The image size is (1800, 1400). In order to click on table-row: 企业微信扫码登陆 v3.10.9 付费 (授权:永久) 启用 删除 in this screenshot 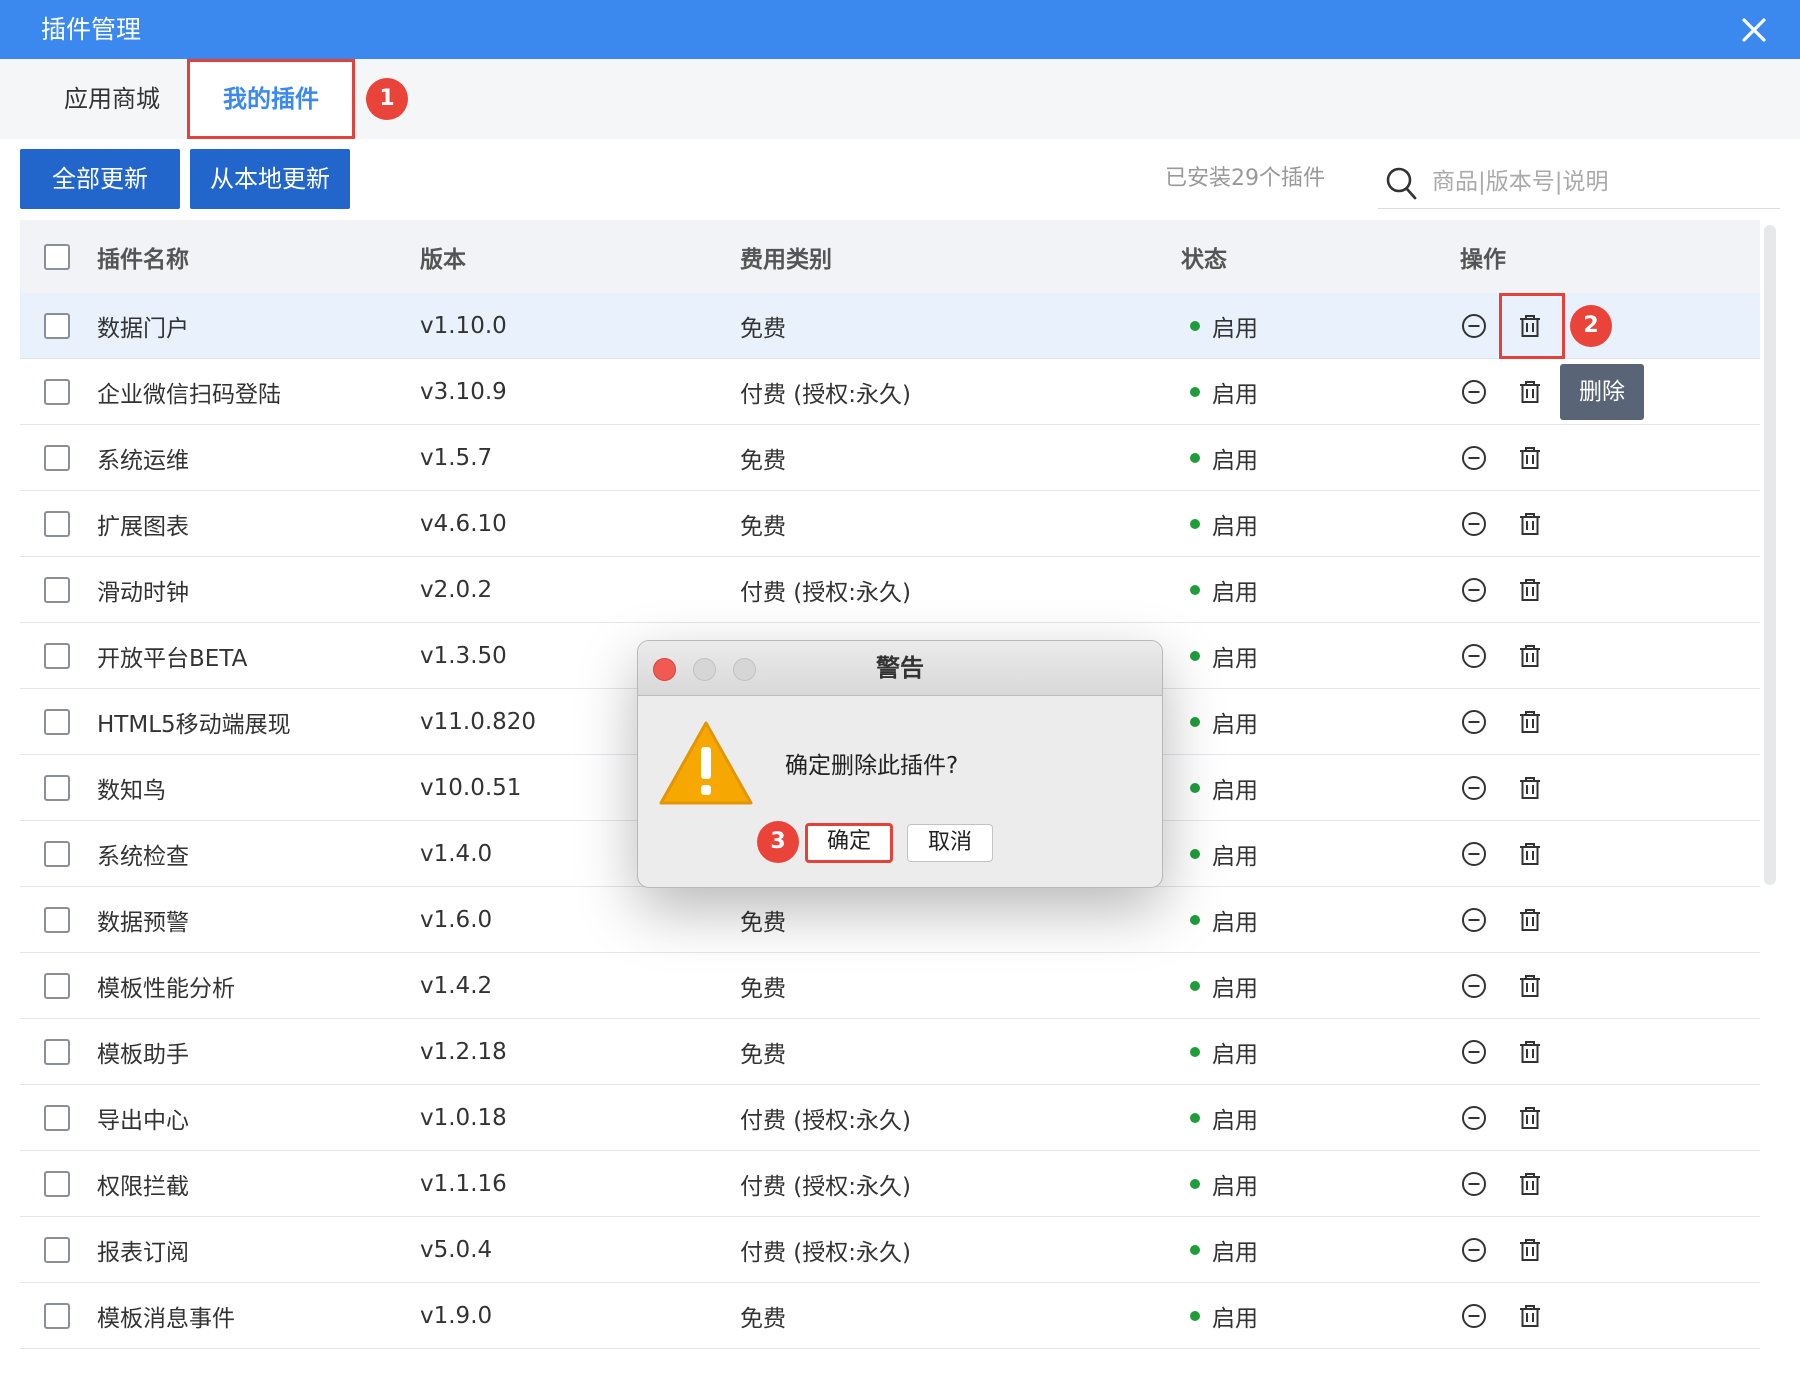, I will do `click(890, 392)`.